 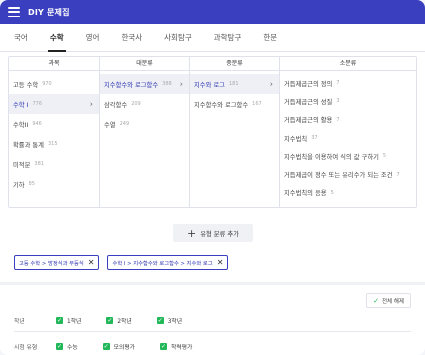 I want to click on add-type-label: 유형 분류 추가, so click(x=219, y=234).